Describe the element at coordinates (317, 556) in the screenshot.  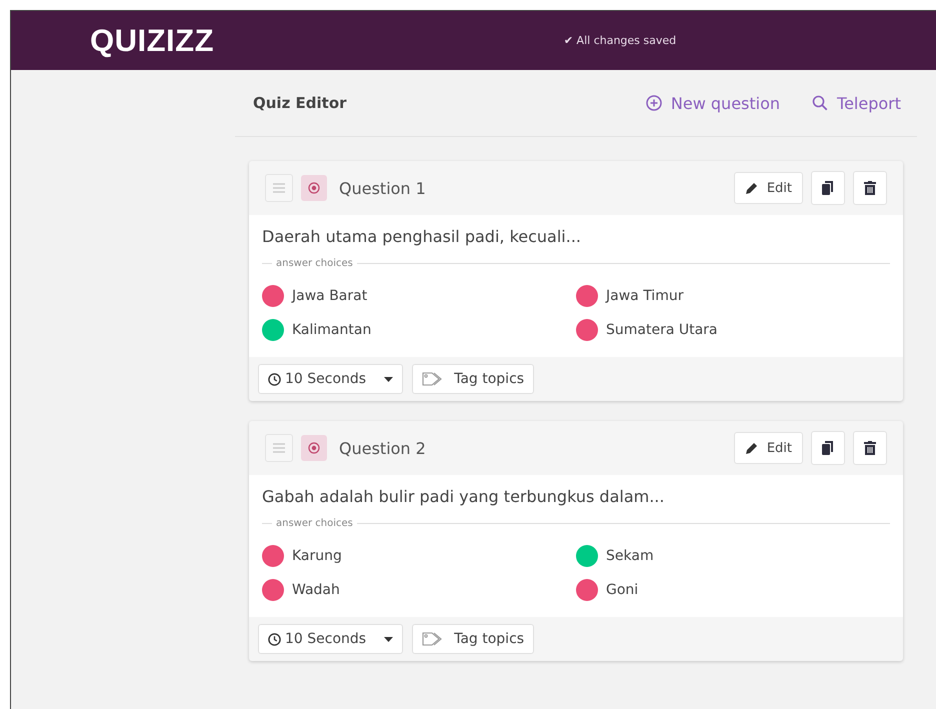
I see `answer-choice: Karung` at that location.